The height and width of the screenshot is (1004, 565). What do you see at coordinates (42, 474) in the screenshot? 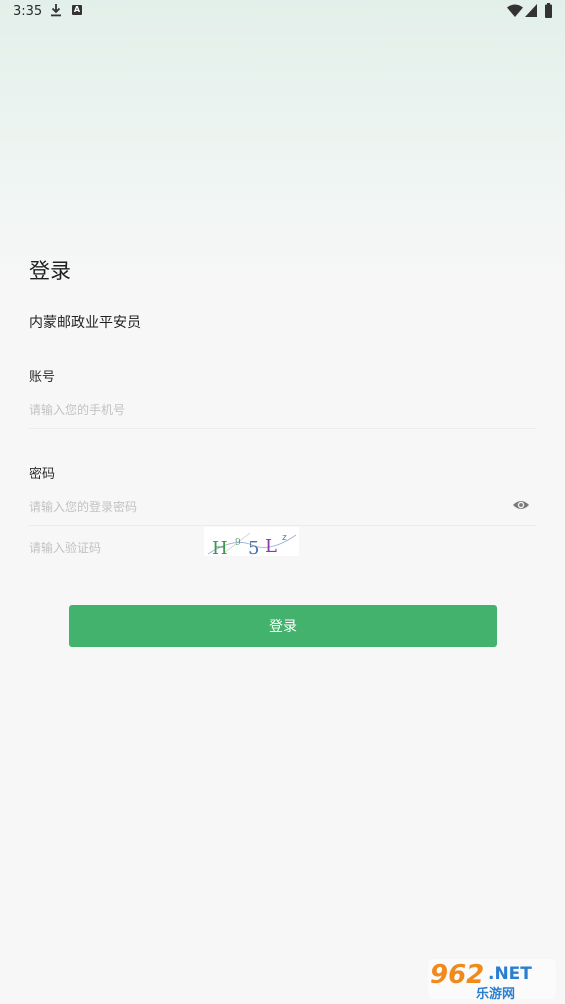
I see `password-label: 密码` at bounding box center [42, 474].